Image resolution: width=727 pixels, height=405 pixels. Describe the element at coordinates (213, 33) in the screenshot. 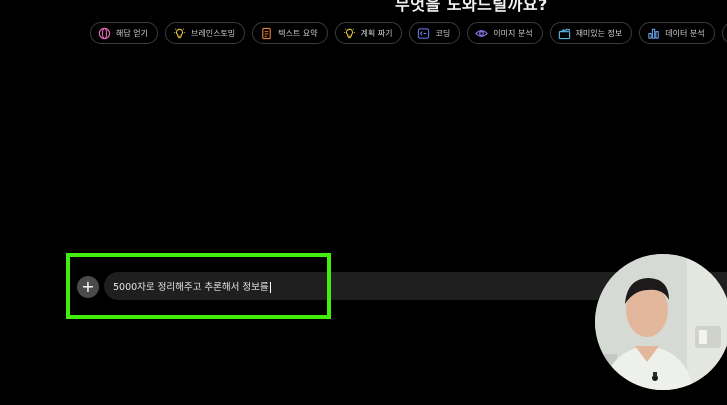

I see `chip-label: 브레인스토밍` at that location.